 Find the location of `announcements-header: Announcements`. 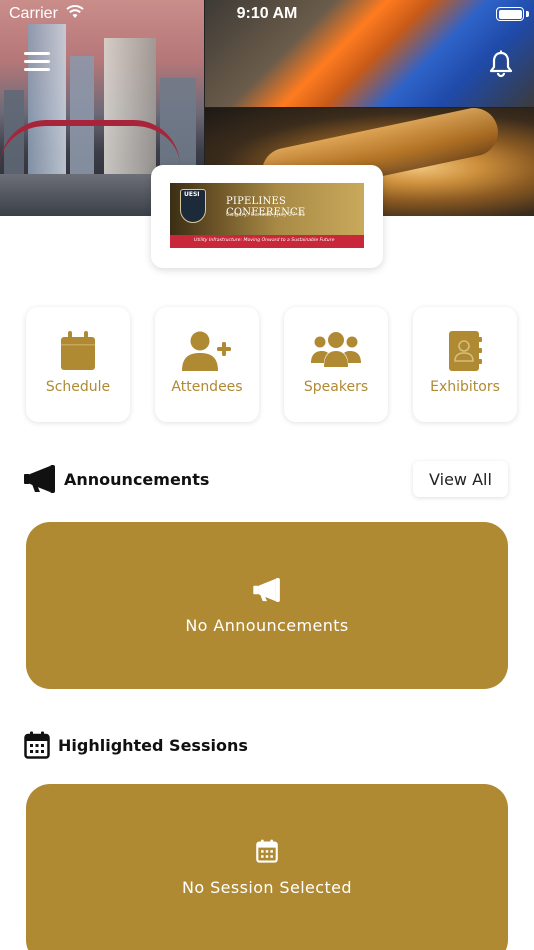

announcements-header: Announcements is located at coordinates (116, 479).